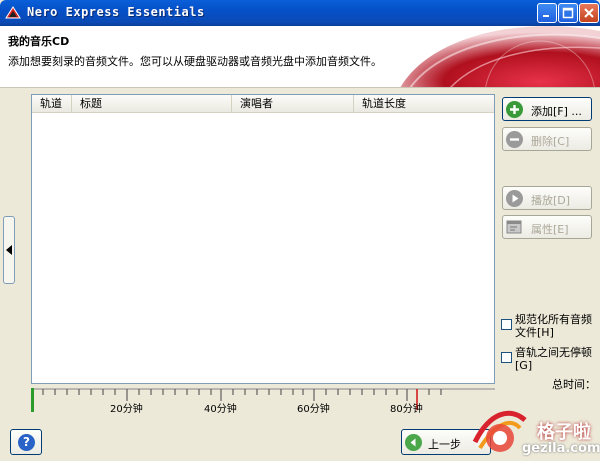 The height and width of the screenshot is (461, 600). Describe the element at coordinates (514, 227) in the screenshot. I see `properties-icon` at that location.